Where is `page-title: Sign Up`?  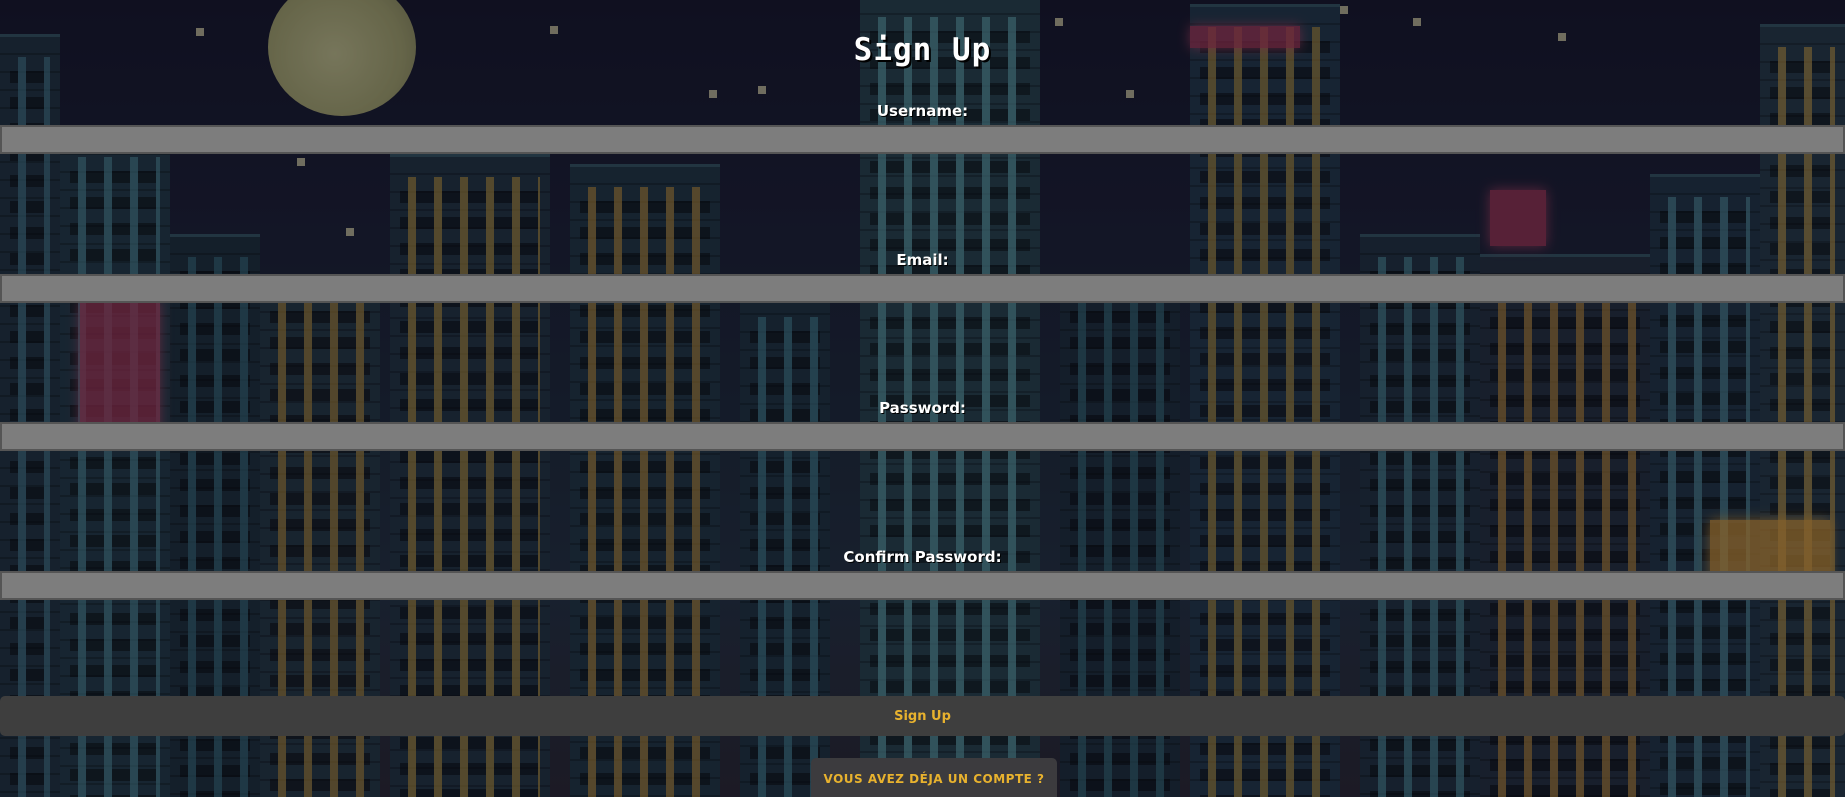 page-title: Sign Up is located at coordinates (922, 50).